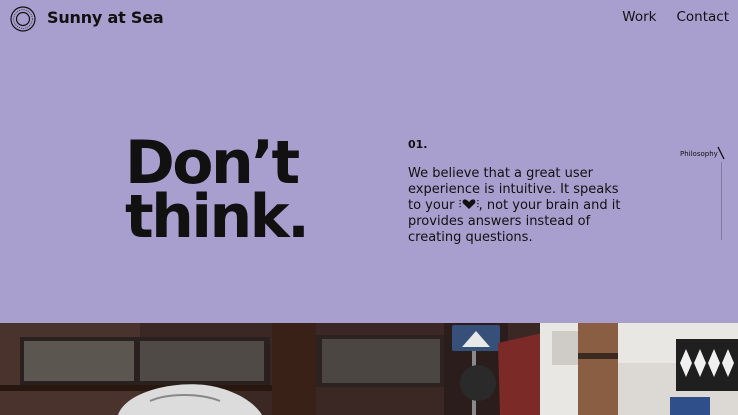  What do you see at coordinates (702, 17) in the screenshot?
I see `nav-contact-link: Contact` at bounding box center [702, 17].